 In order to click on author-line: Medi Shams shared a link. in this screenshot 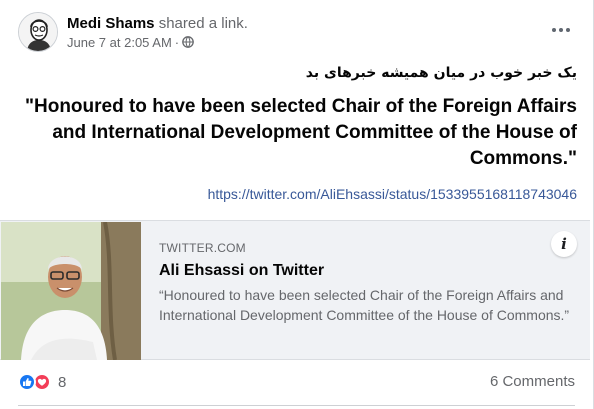, I will do `click(157, 24)`.